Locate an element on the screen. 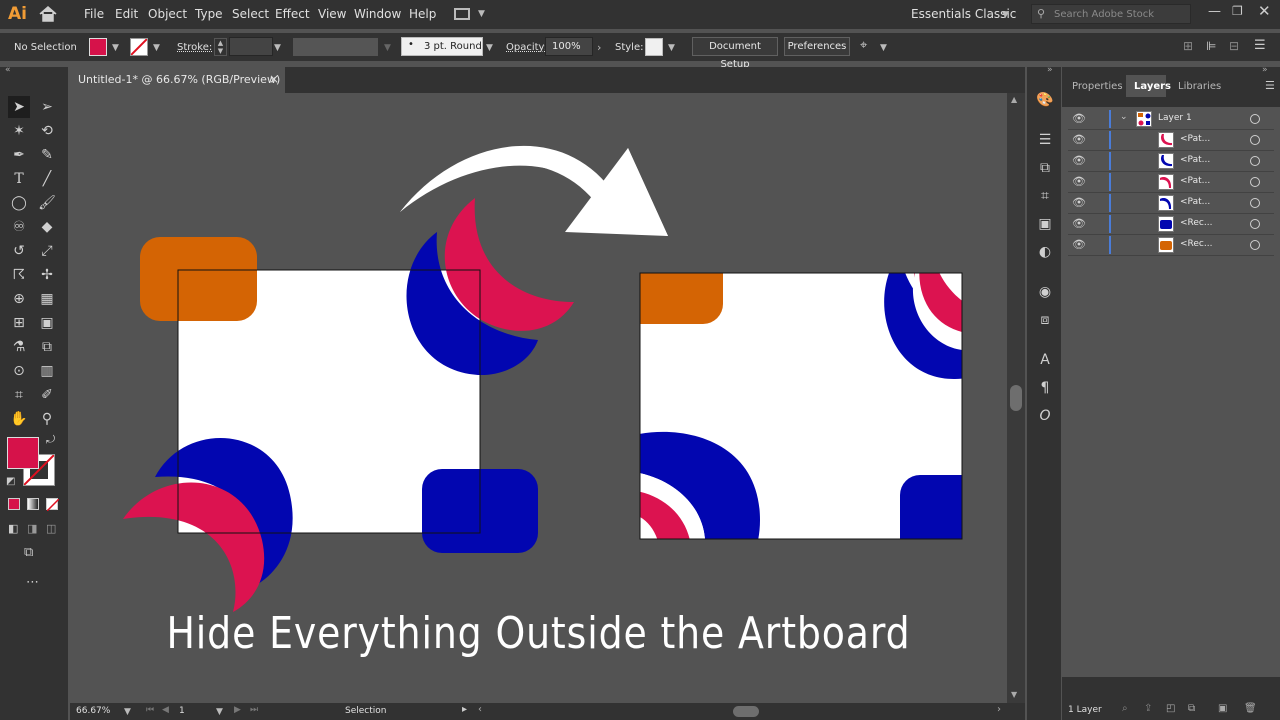 This screenshot has width=1280, height=720. vertical-scrollbar: ▲ ▼ is located at coordinates (1016, 398).